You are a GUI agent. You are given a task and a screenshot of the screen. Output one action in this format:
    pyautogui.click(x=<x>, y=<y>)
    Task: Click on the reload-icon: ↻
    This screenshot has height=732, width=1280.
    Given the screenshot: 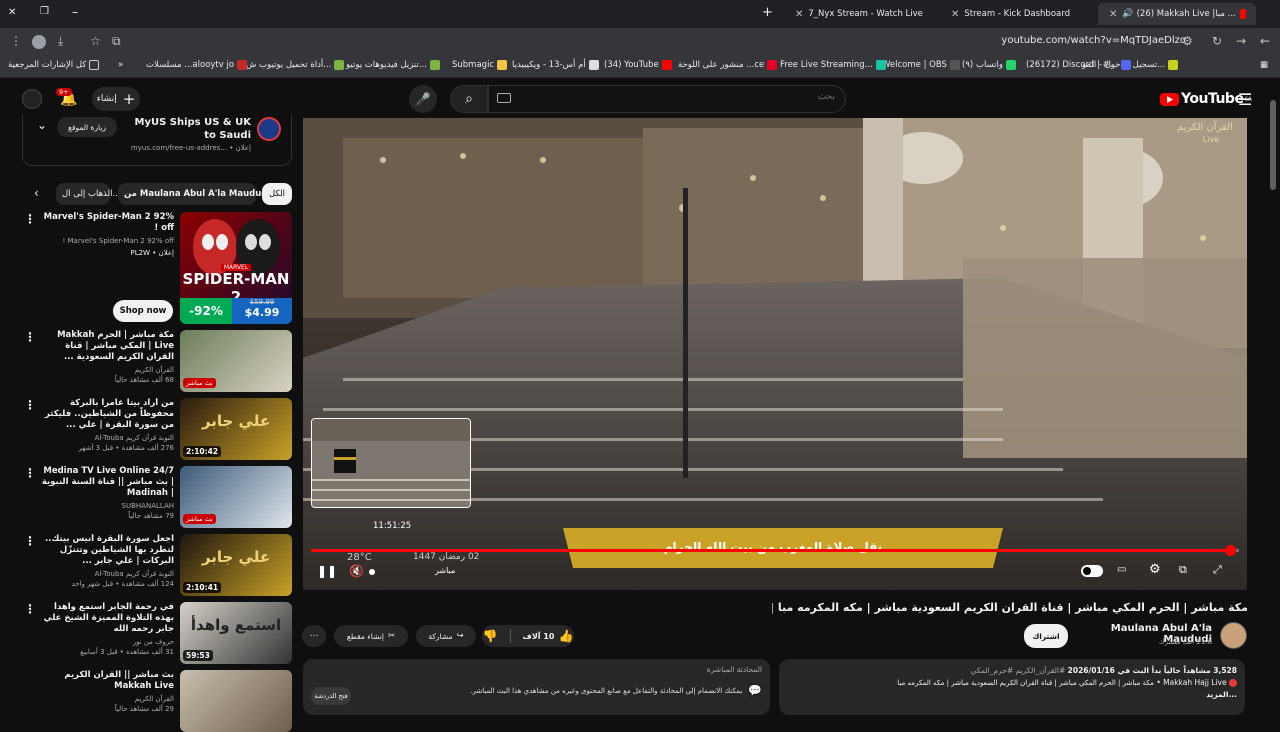 What is the action you would take?
    pyautogui.click(x=1217, y=41)
    